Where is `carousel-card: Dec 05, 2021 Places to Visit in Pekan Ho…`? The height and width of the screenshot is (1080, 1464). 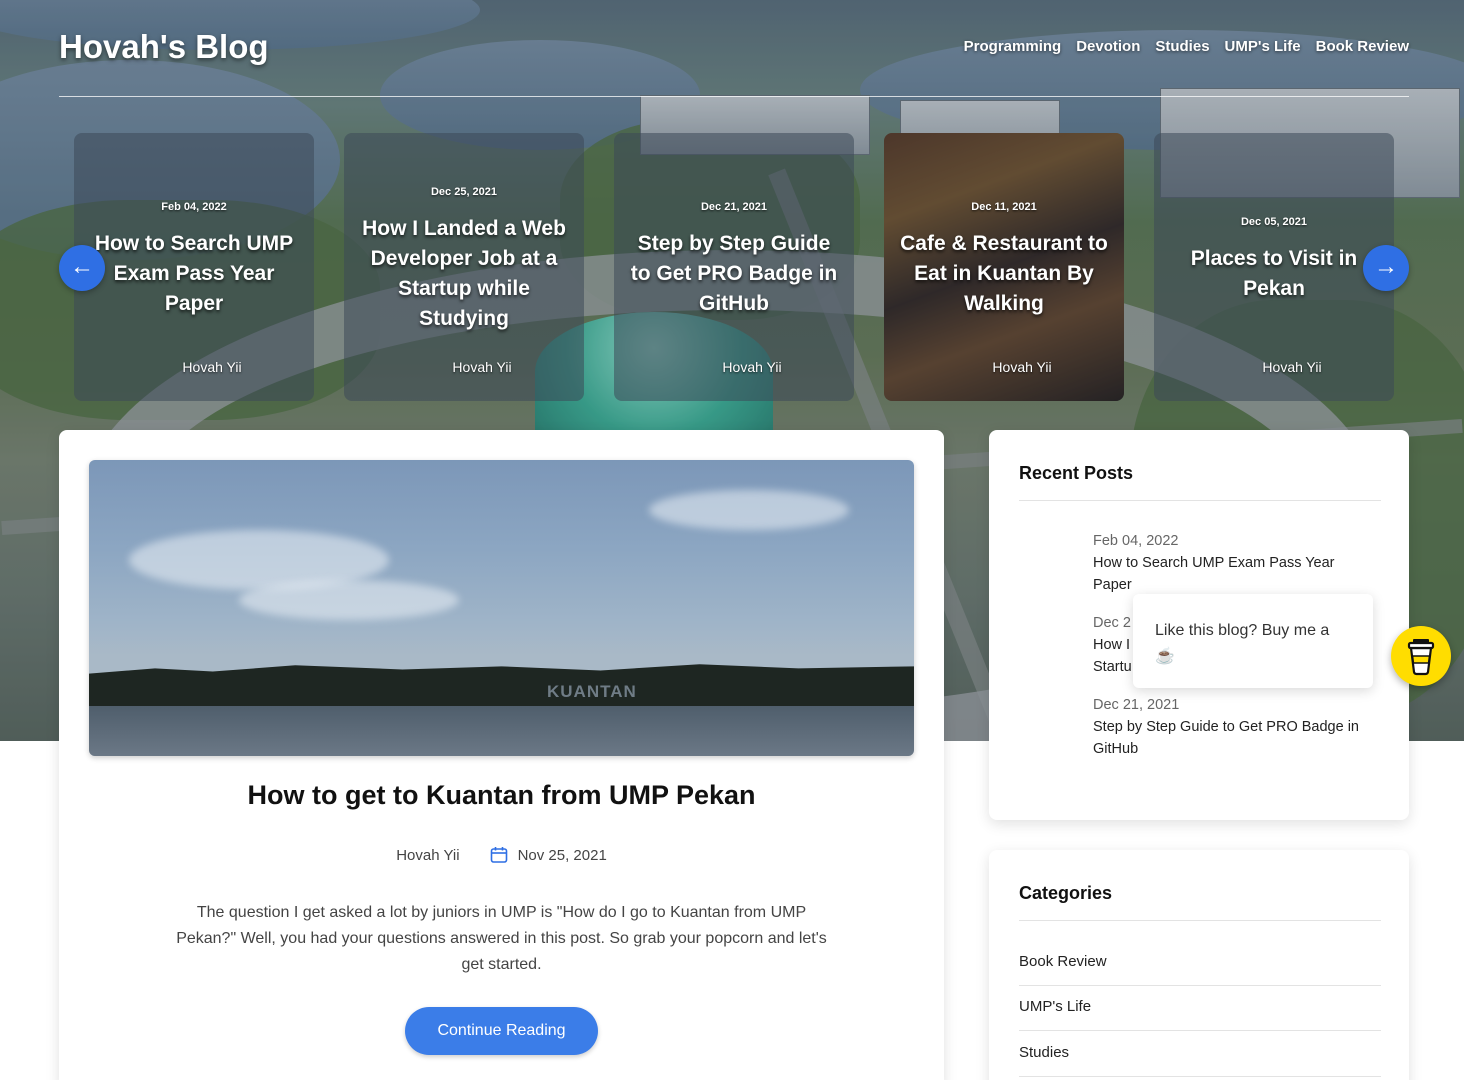 carousel-card: Dec 05, 2021 Places to Visit in Pekan Ho… is located at coordinates (1274, 267).